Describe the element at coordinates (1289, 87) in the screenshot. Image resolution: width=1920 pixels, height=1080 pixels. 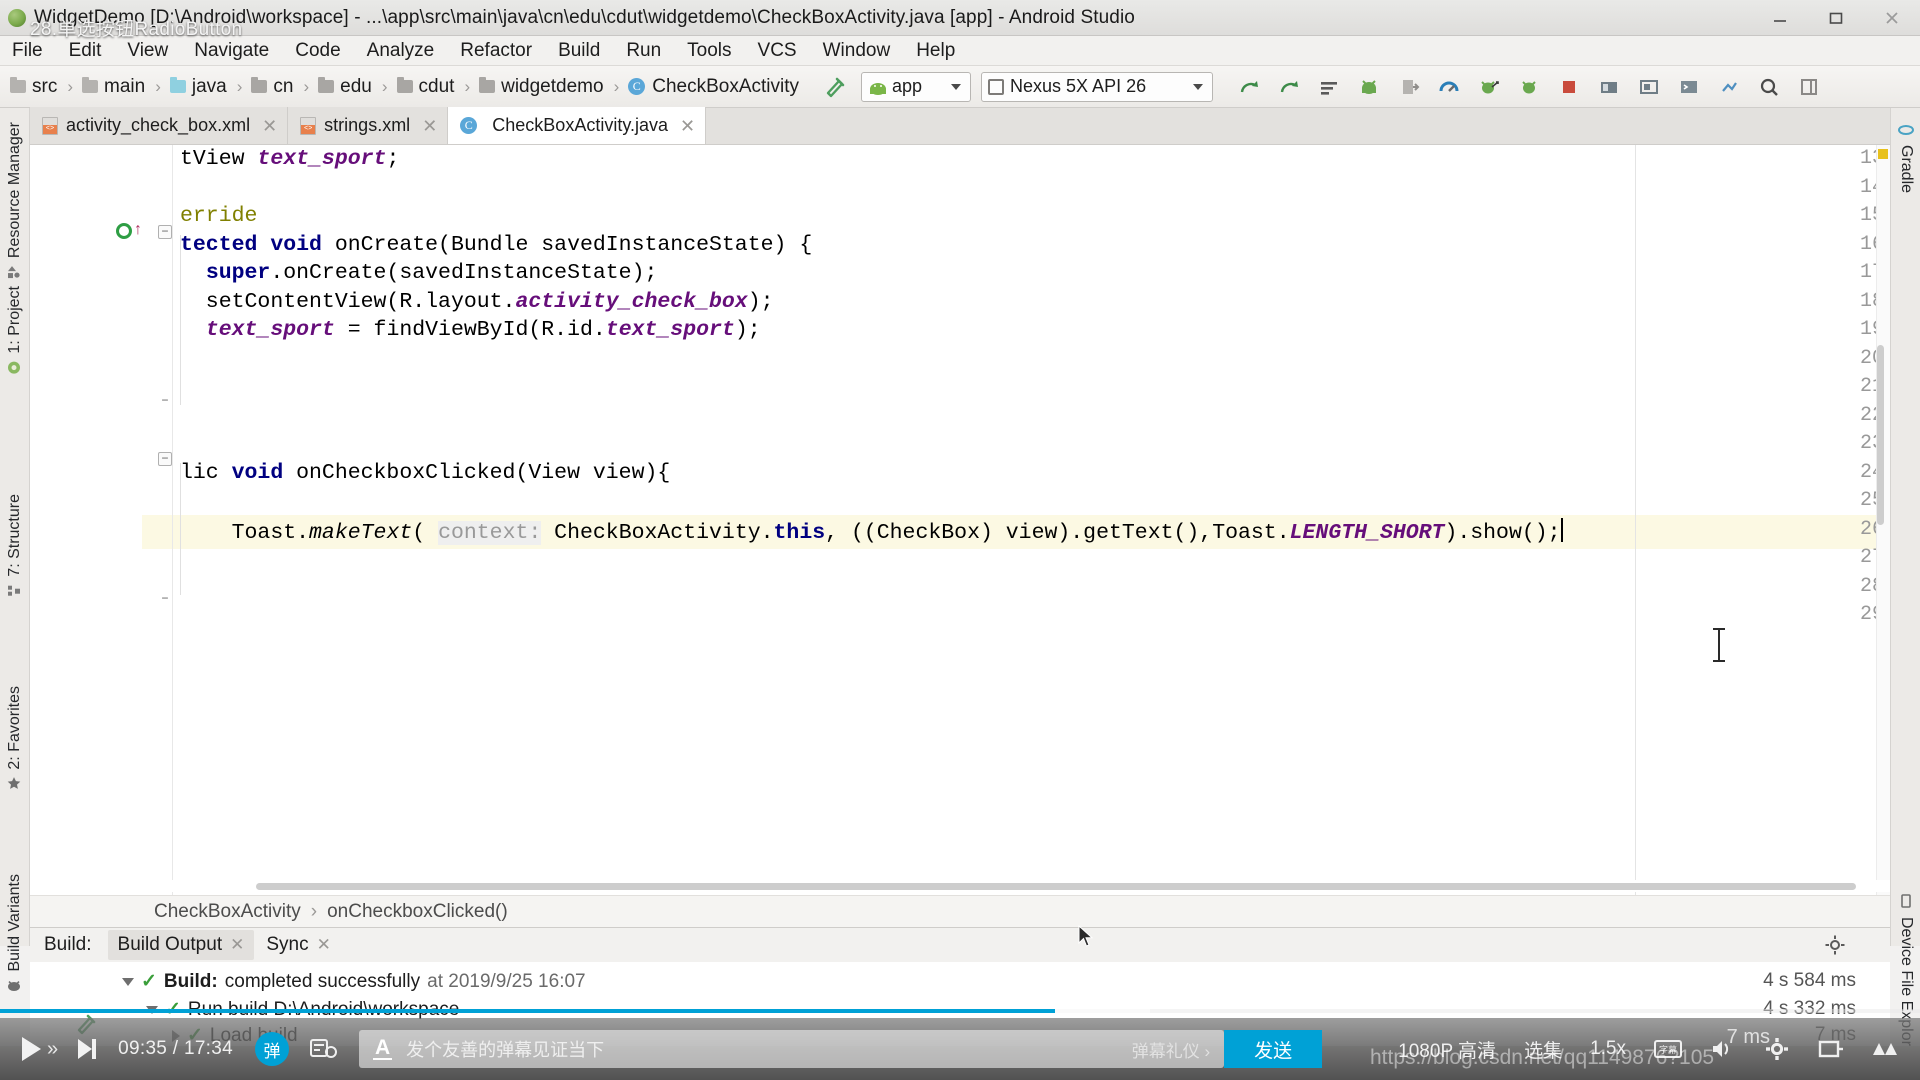
I see `sync-gradle-icon` at that location.